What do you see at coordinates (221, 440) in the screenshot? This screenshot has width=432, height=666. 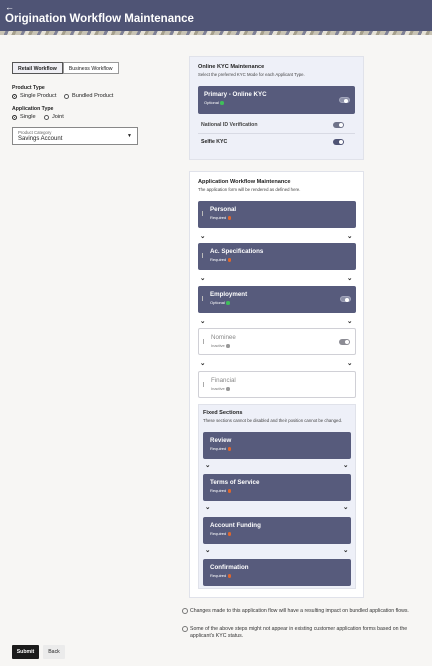 I see `step-title: Review` at bounding box center [221, 440].